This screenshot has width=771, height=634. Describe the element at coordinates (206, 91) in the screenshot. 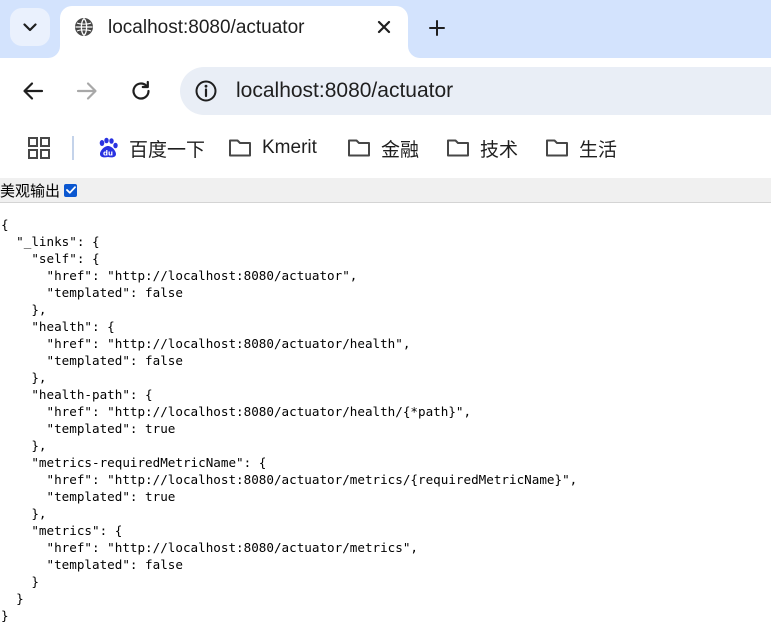

I see `info-icon` at that location.